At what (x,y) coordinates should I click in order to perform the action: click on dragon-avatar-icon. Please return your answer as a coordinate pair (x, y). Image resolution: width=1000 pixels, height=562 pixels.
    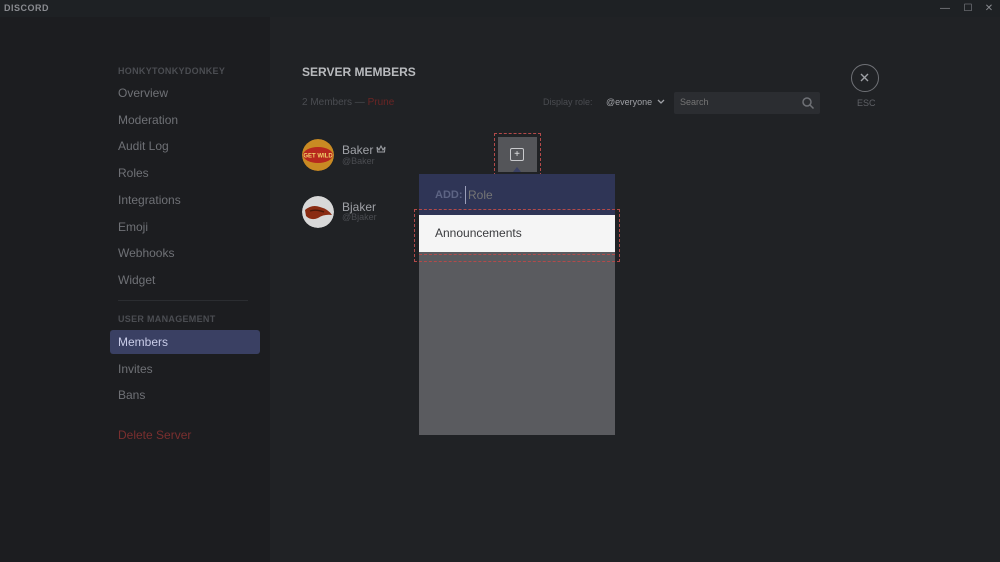
    Looking at the image, I should click on (318, 212).